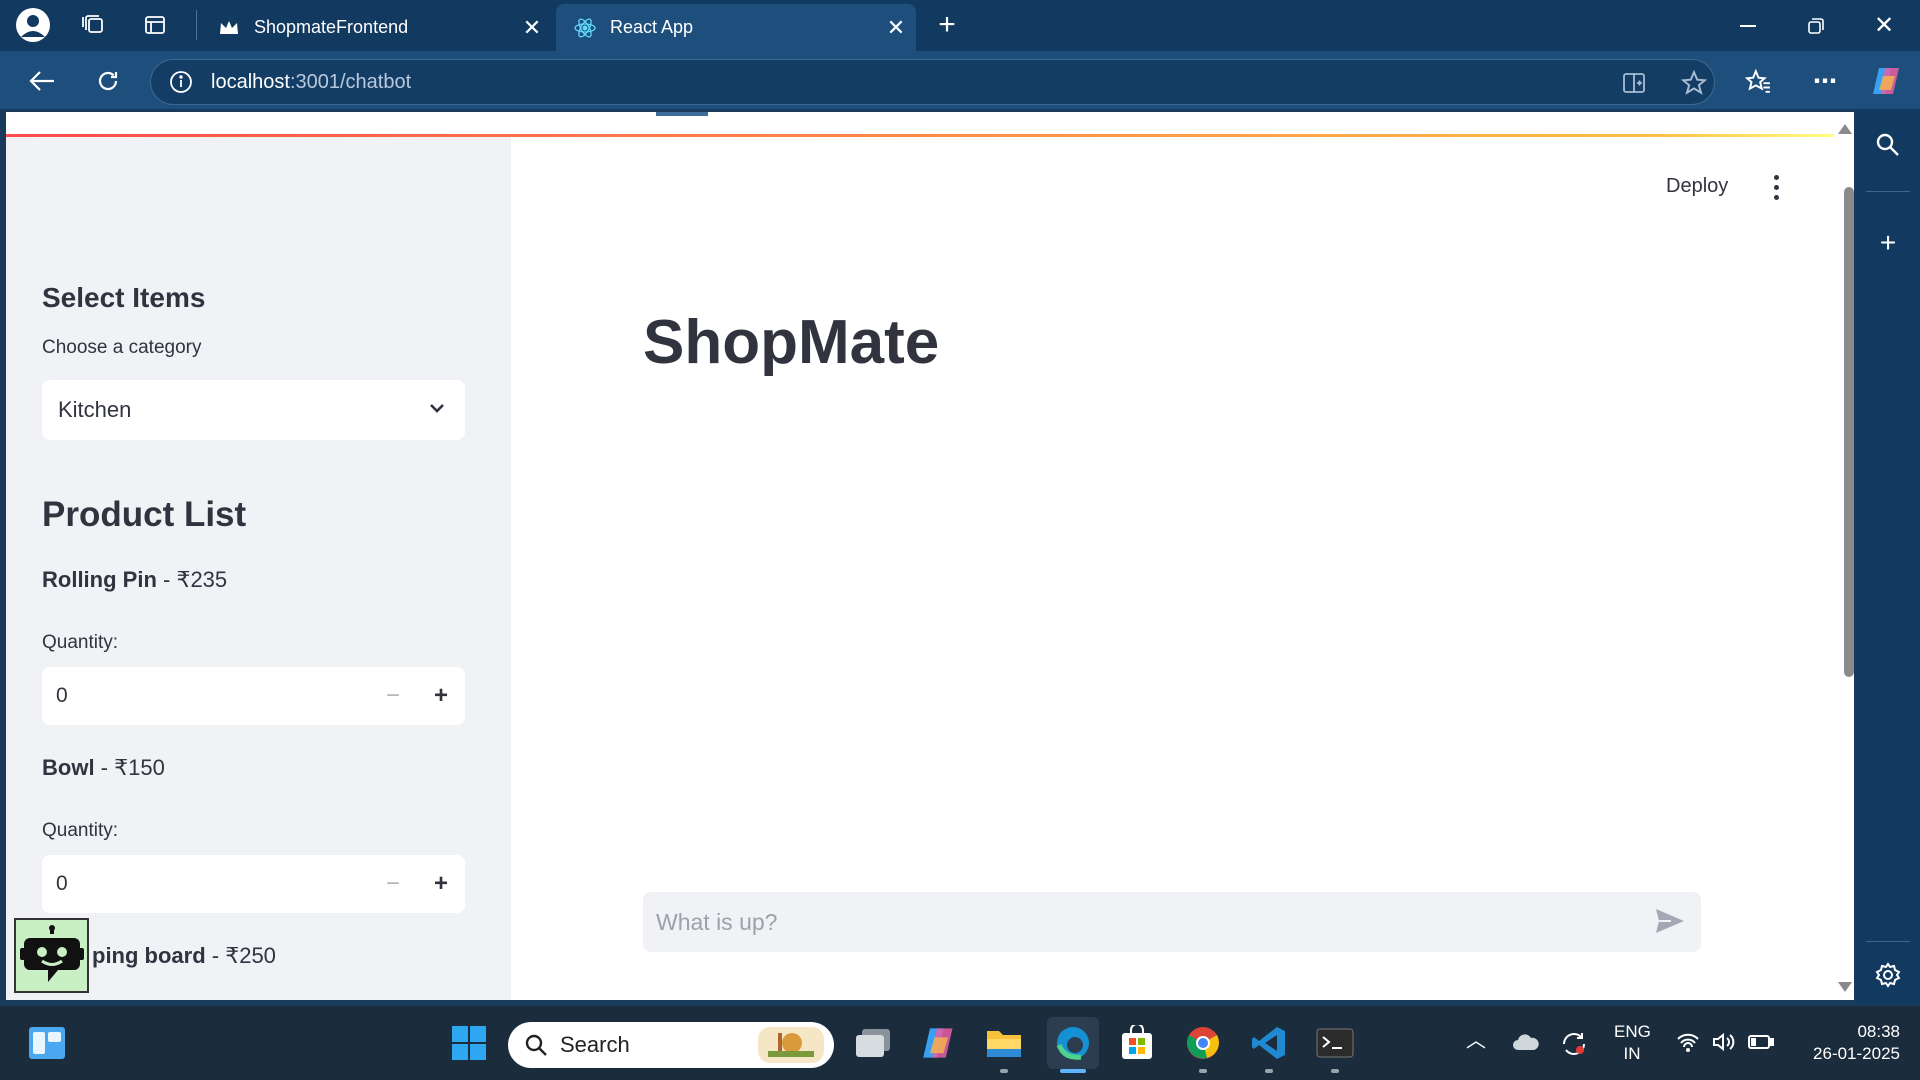 The height and width of the screenshot is (1080, 1920). What do you see at coordinates (99, 579) in the screenshot?
I see `product-name: Rolling Pin` at bounding box center [99, 579].